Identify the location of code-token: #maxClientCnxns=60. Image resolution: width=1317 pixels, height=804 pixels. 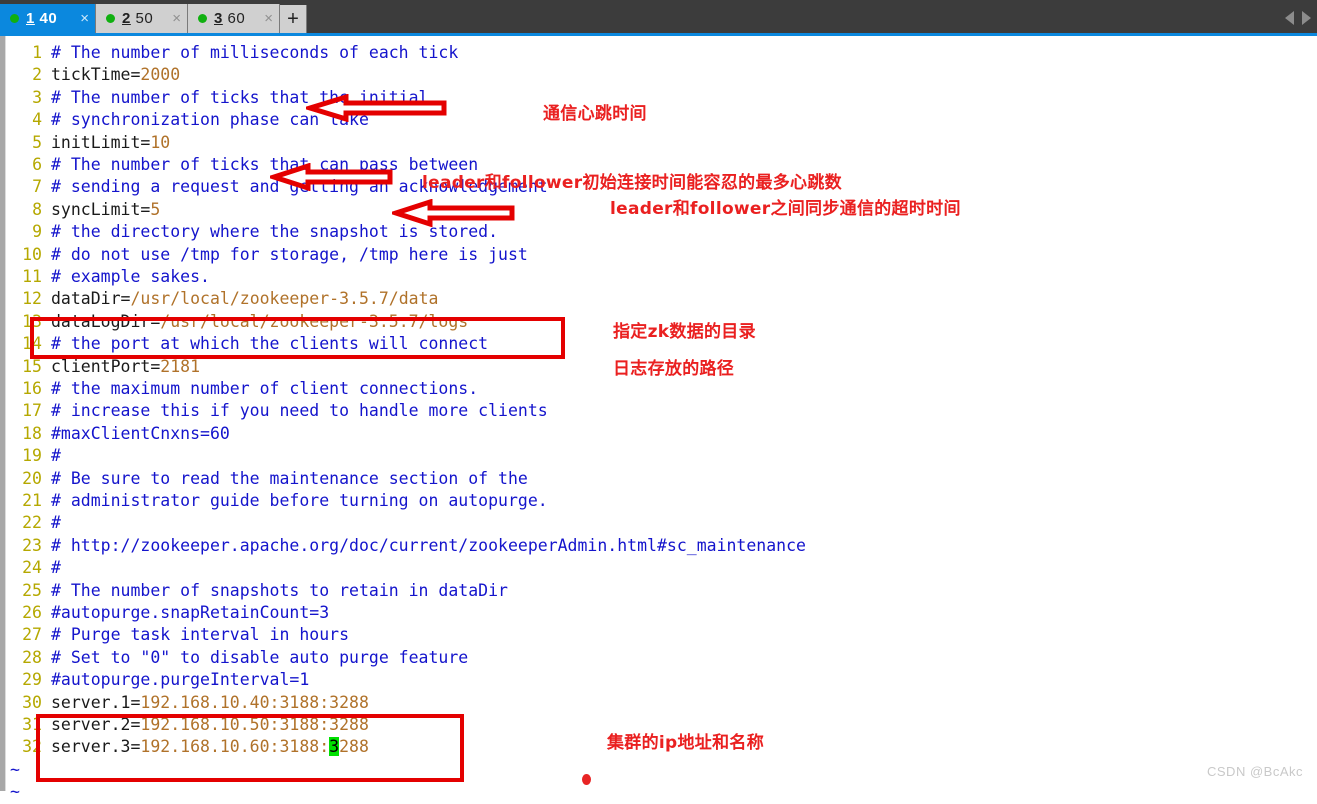
(140, 433).